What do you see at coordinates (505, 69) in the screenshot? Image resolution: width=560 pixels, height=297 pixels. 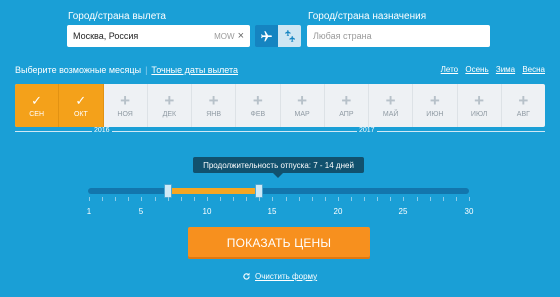 I see `season-winter-link: Зима` at bounding box center [505, 69].